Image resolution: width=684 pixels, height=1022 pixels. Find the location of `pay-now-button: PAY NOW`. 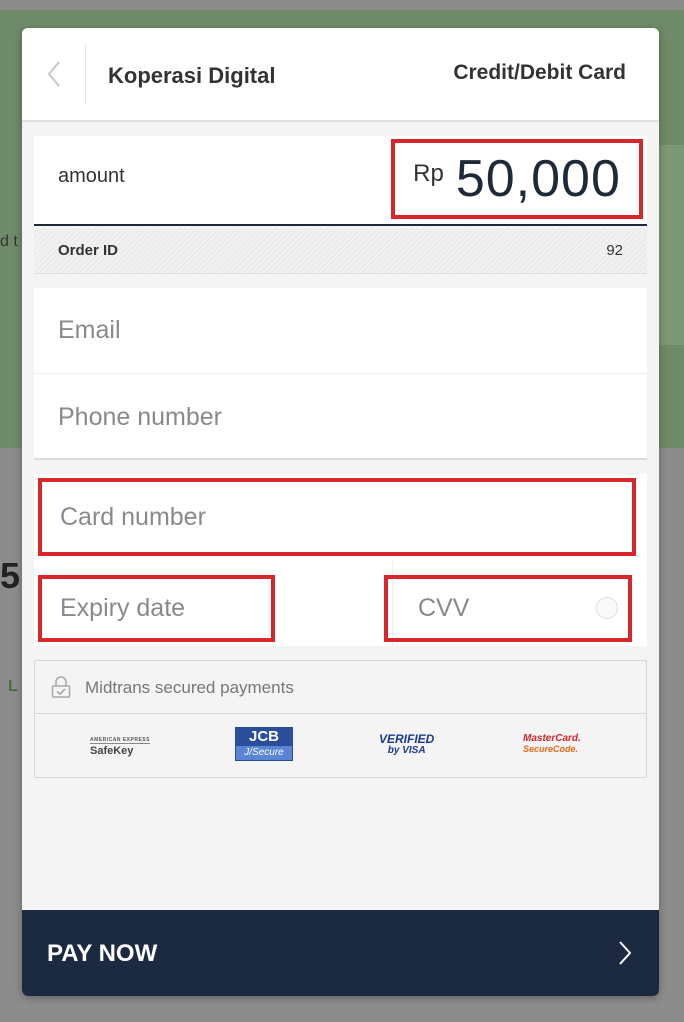

pay-now-button: PAY NOW is located at coordinates (340, 953).